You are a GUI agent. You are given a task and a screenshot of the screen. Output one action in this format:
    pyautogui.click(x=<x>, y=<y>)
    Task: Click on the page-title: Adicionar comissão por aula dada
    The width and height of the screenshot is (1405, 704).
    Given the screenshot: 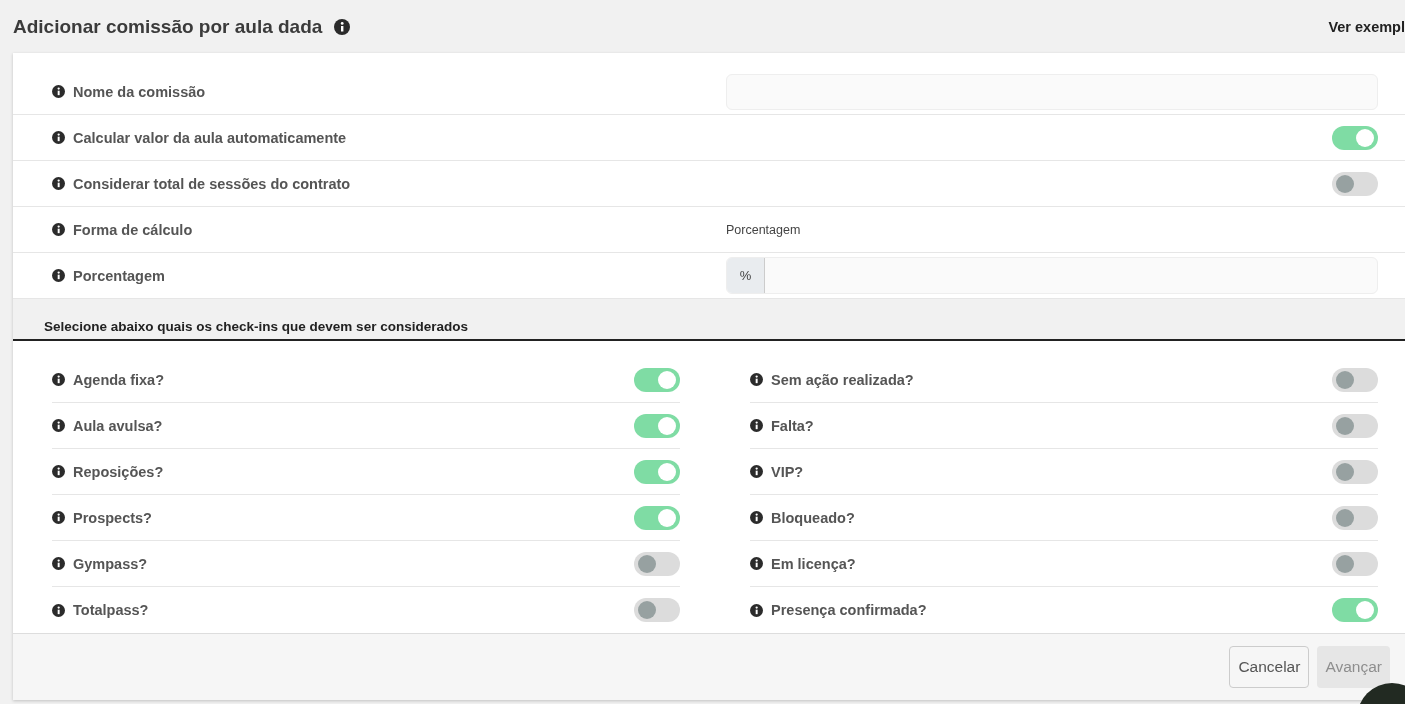 What is the action you would take?
    pyautogui.click(x=168, y=26)
    